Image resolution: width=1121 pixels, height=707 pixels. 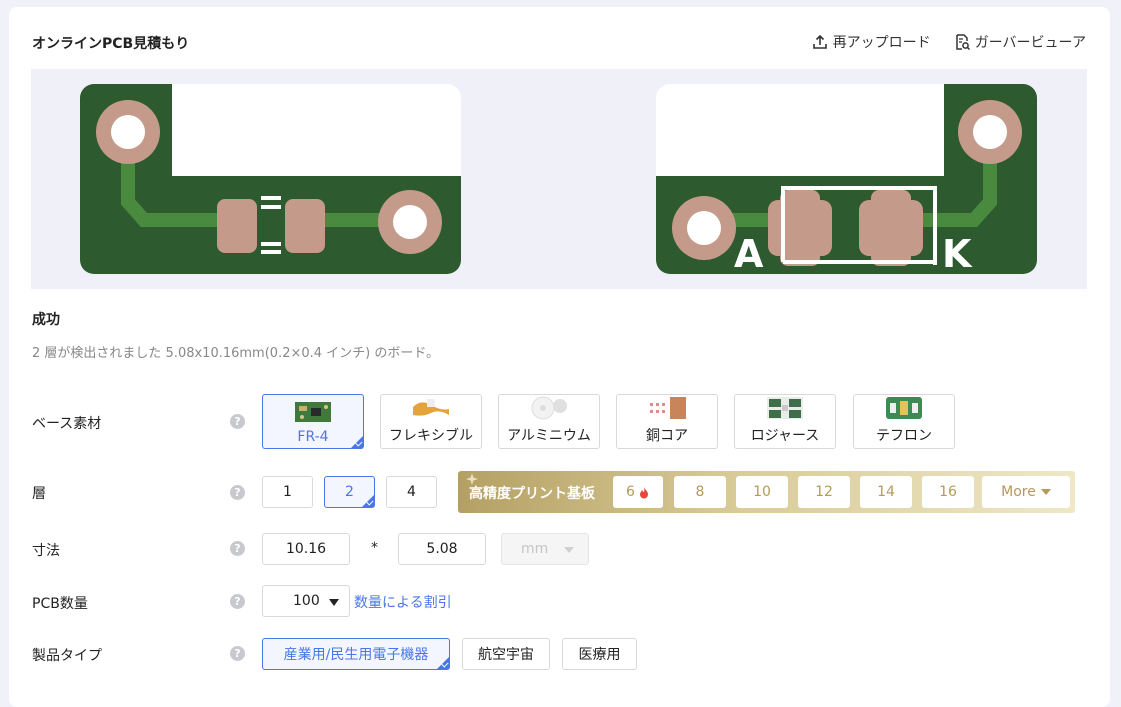 I want to click on file-search-icon, so click(x=962, y=42).